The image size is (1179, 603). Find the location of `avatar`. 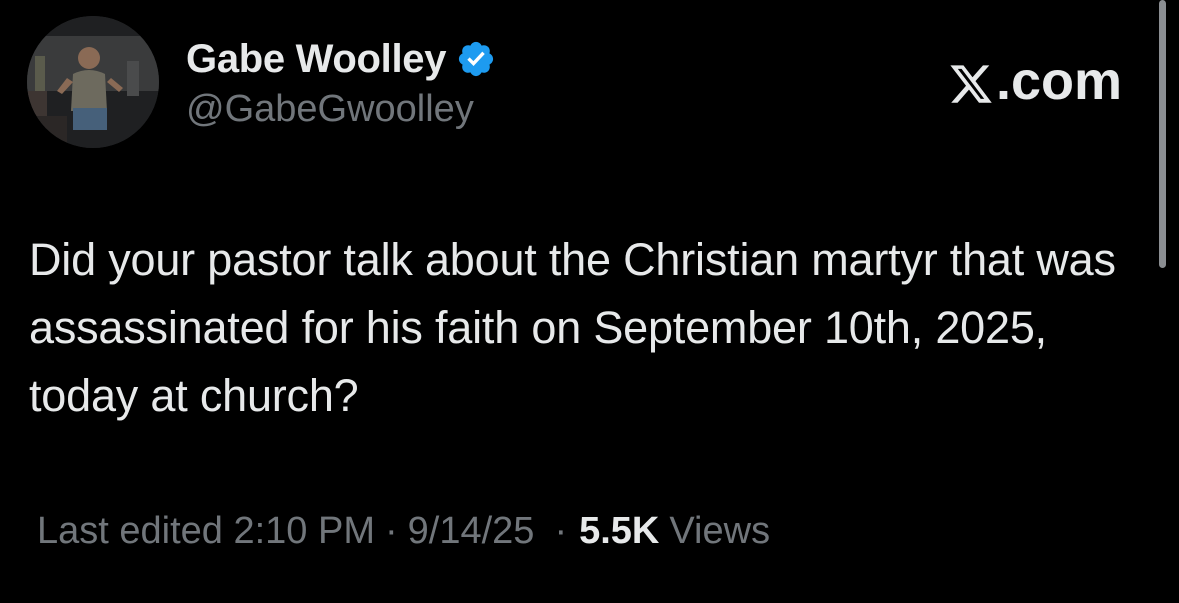

avatar is located at coordinates (93, 82).